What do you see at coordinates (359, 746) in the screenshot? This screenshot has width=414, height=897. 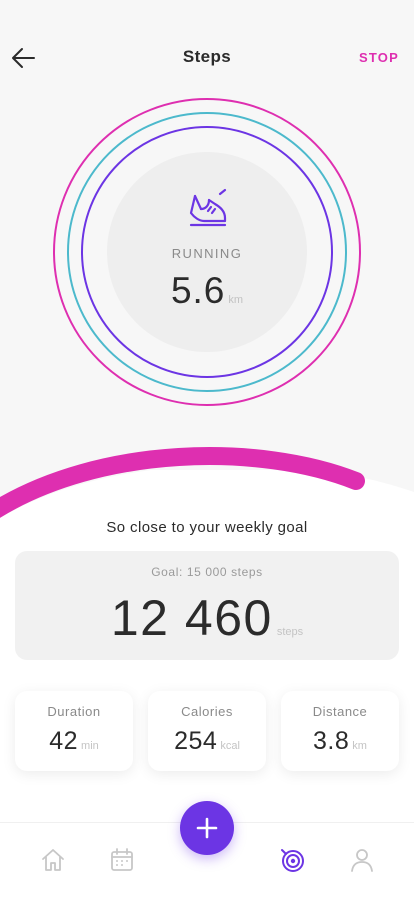 I see `stat-unit: km` at bounding box center [359, 746].